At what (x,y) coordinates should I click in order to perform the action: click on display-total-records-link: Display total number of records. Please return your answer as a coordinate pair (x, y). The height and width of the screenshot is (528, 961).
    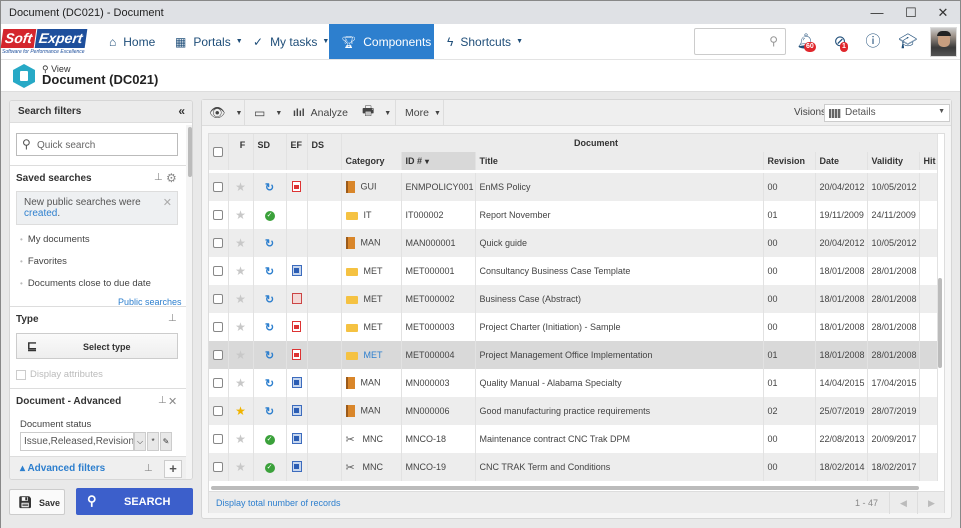
    Looking at the image, I should click on (278, 503).